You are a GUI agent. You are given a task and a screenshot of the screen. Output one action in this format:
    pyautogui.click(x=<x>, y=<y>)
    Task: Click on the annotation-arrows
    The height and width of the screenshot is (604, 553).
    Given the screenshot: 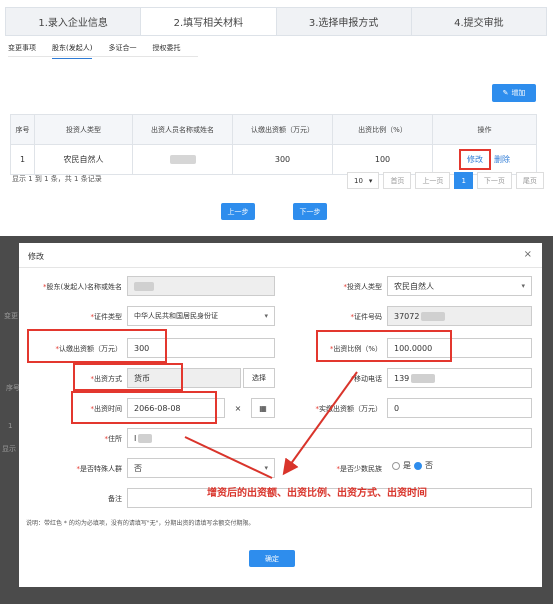 What is the action you would take?
    pyautogui.click(x=271, y=425)
    